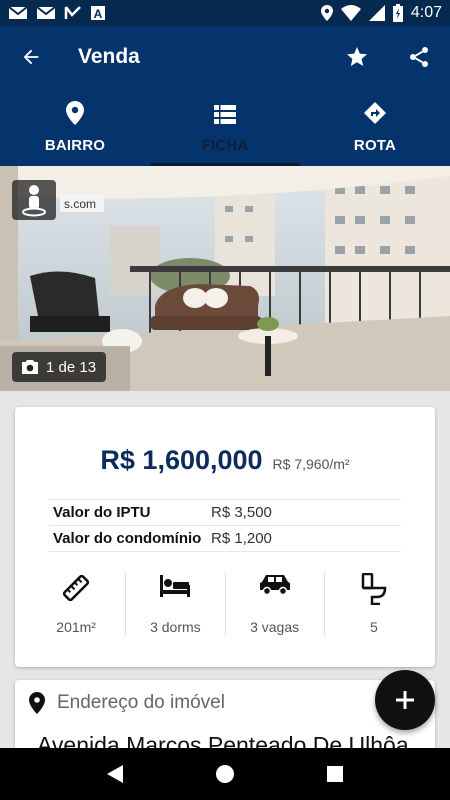  I want to click on listing-price: R$ 1,600,000, so click(181, 460).